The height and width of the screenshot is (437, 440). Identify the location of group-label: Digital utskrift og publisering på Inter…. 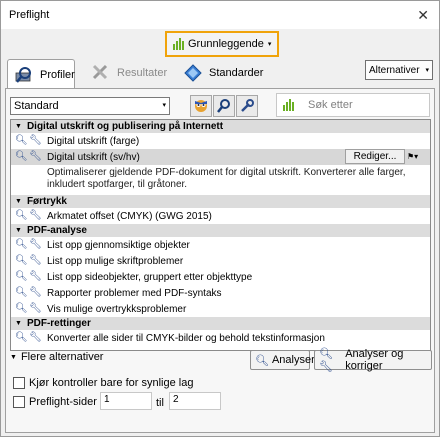
(125, 126).